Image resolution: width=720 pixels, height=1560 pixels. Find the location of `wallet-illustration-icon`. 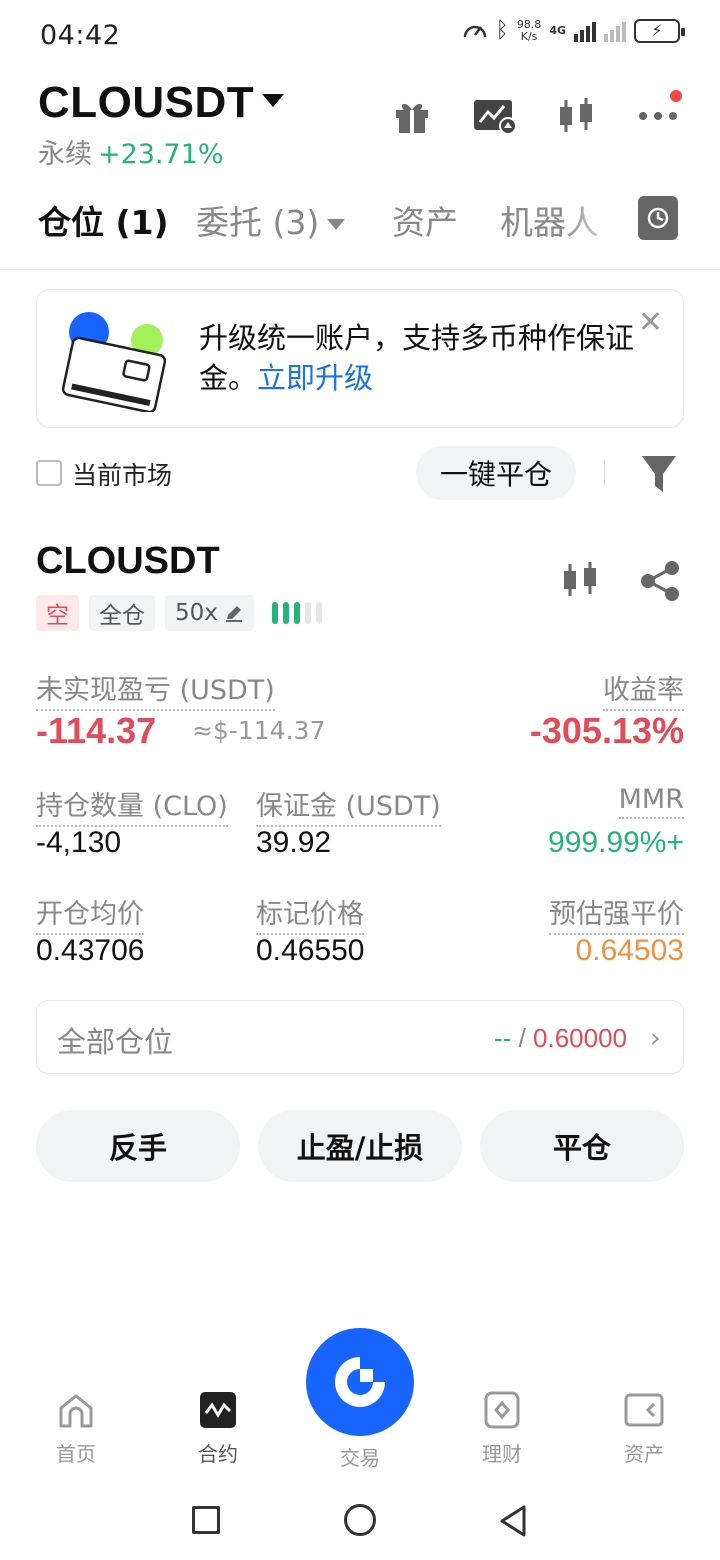

wallet-illustration-icon is located at coordinates (114, 362).